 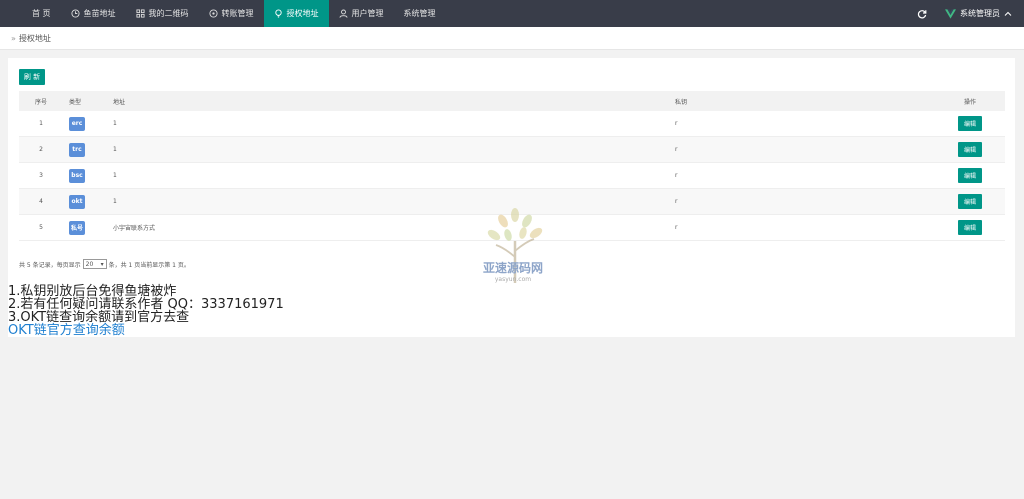 What do you see at coordinates (140, 13) in the screenshot?
I see `grid-icon` at bounding box center [140, 13].